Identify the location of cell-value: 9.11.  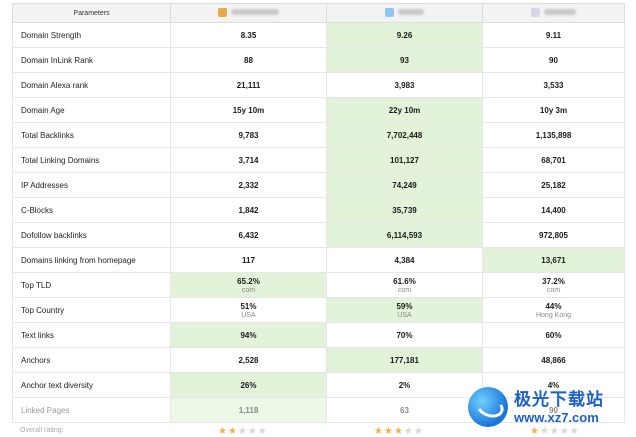
(553, 35).